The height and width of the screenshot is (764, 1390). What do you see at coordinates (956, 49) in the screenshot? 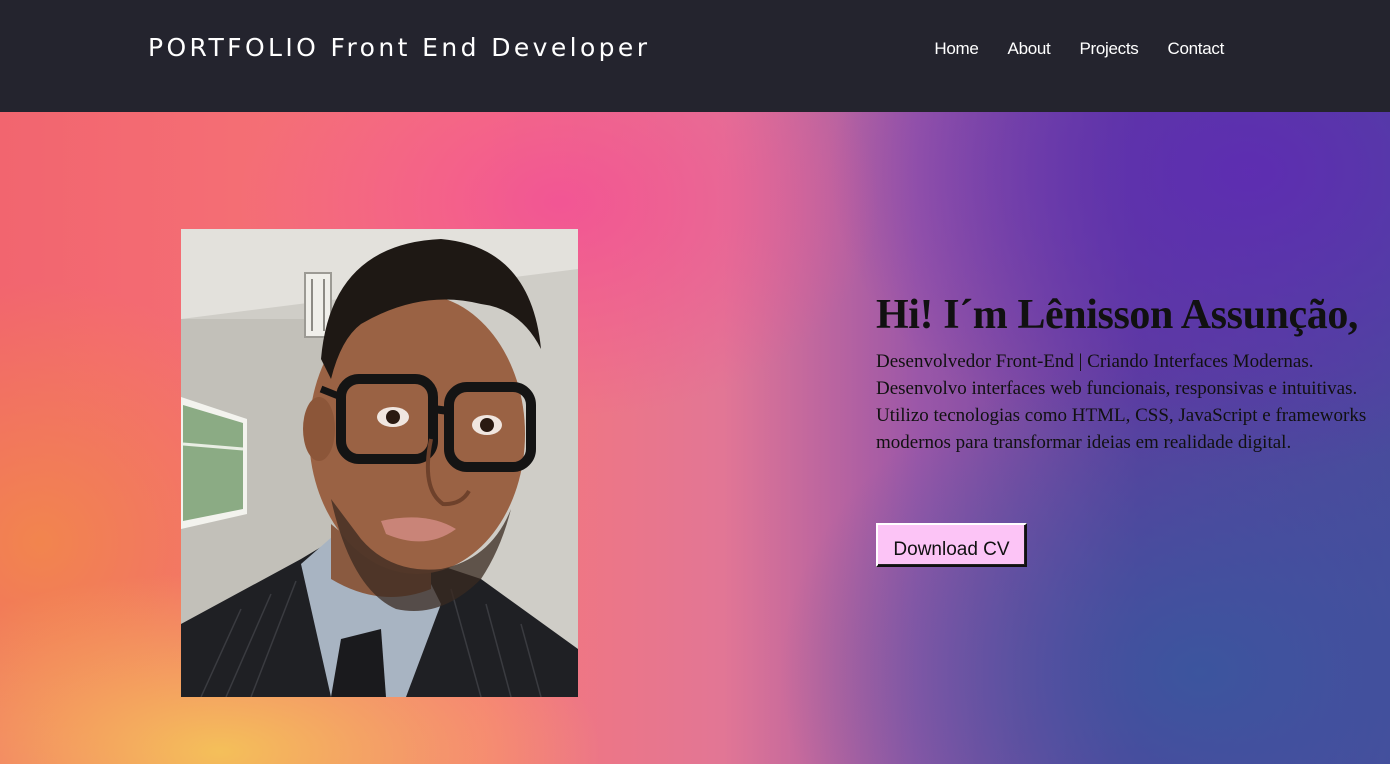
I see `nav-home-link: Home` at bounding box center [956, 49].